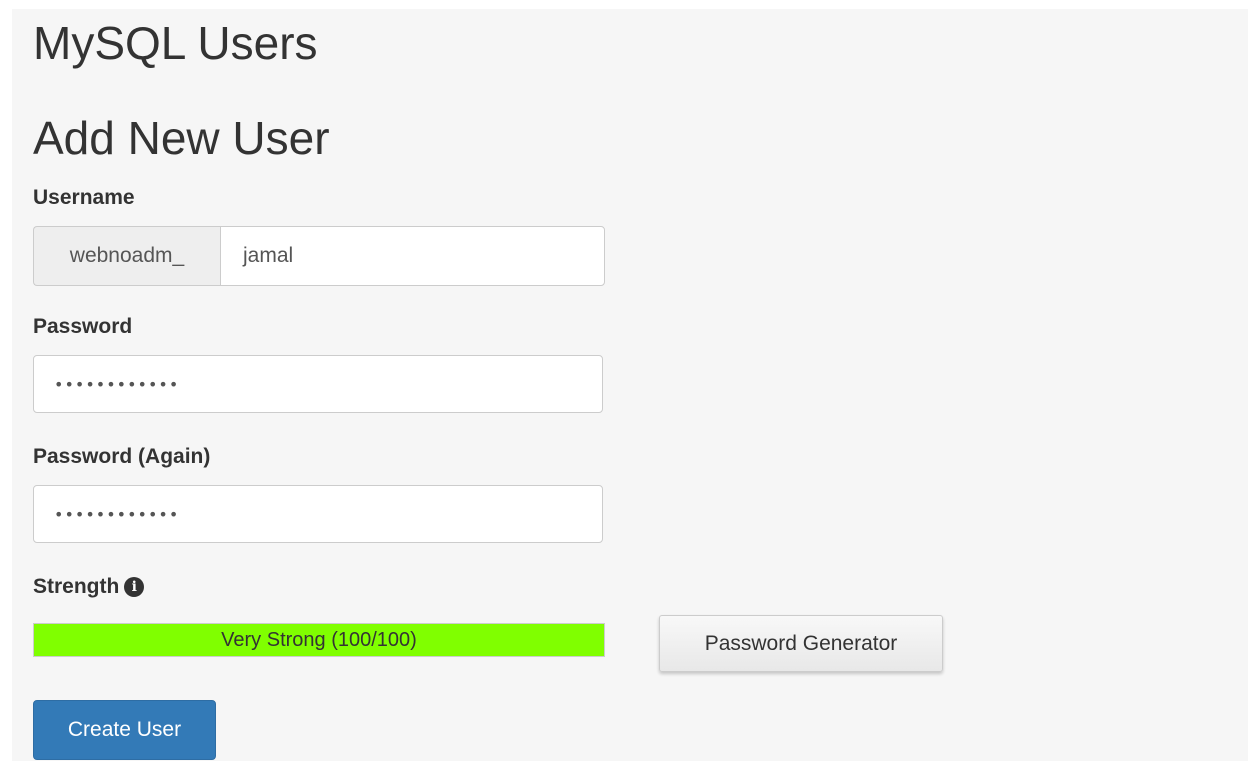 The image size is (1248, 761). I want to click on strength-meter: Very Strong (100/100), so click(319, 640).